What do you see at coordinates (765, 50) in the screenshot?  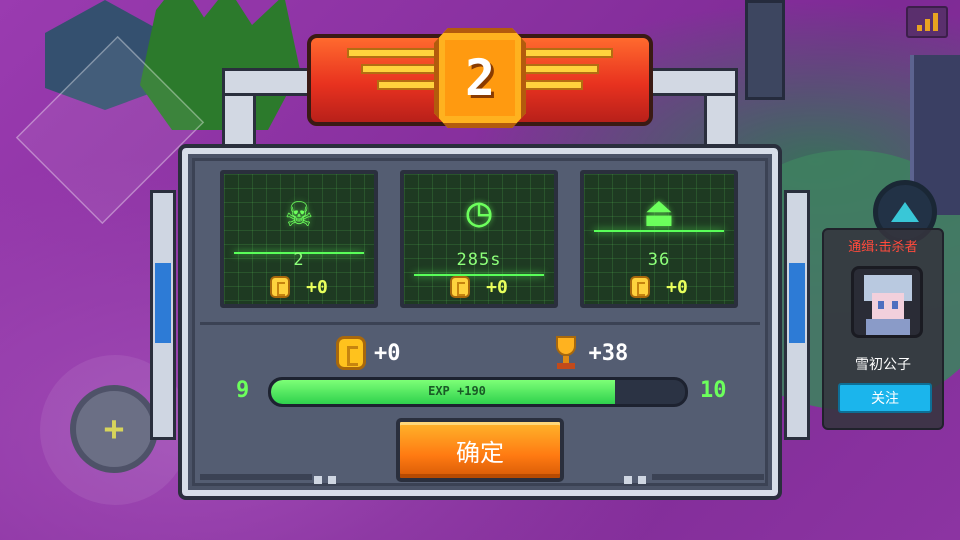 I see `stone-pillar` at bounding box center [765, 50].